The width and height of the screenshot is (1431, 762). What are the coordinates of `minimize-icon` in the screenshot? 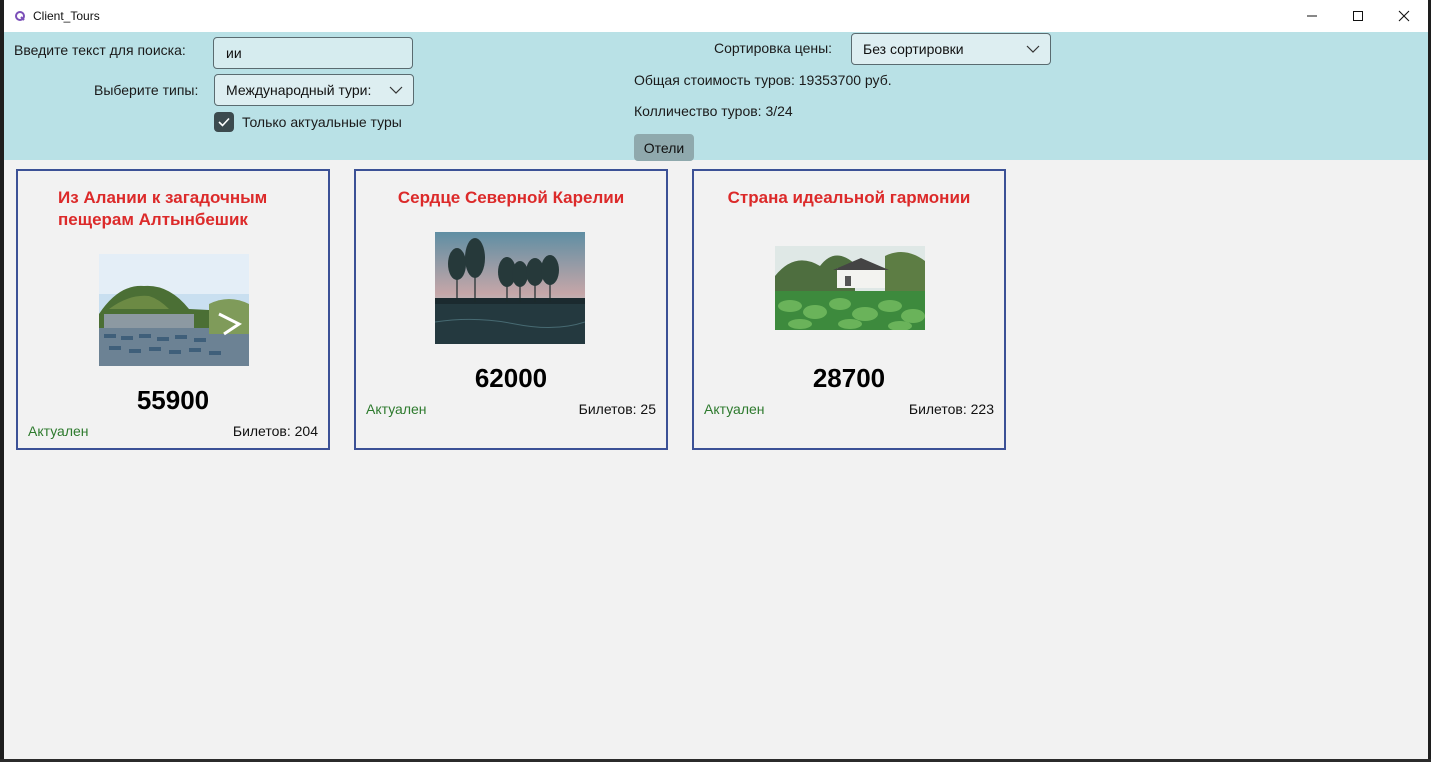 It's located at (1312, 16).